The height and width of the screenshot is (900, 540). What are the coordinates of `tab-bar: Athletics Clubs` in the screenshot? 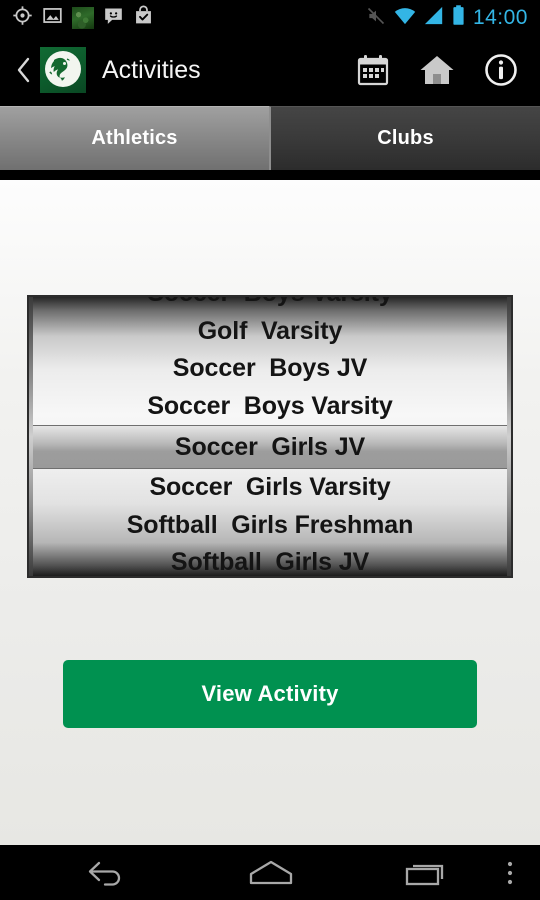 It's located at (270, 140).